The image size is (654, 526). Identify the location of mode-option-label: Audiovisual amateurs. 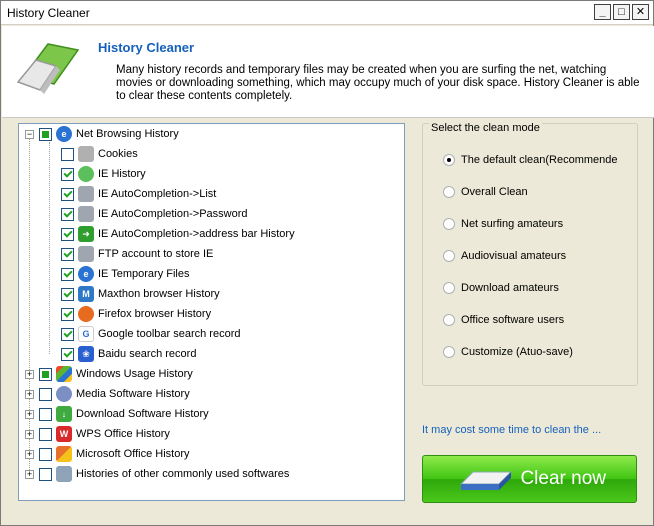
(514, 256).